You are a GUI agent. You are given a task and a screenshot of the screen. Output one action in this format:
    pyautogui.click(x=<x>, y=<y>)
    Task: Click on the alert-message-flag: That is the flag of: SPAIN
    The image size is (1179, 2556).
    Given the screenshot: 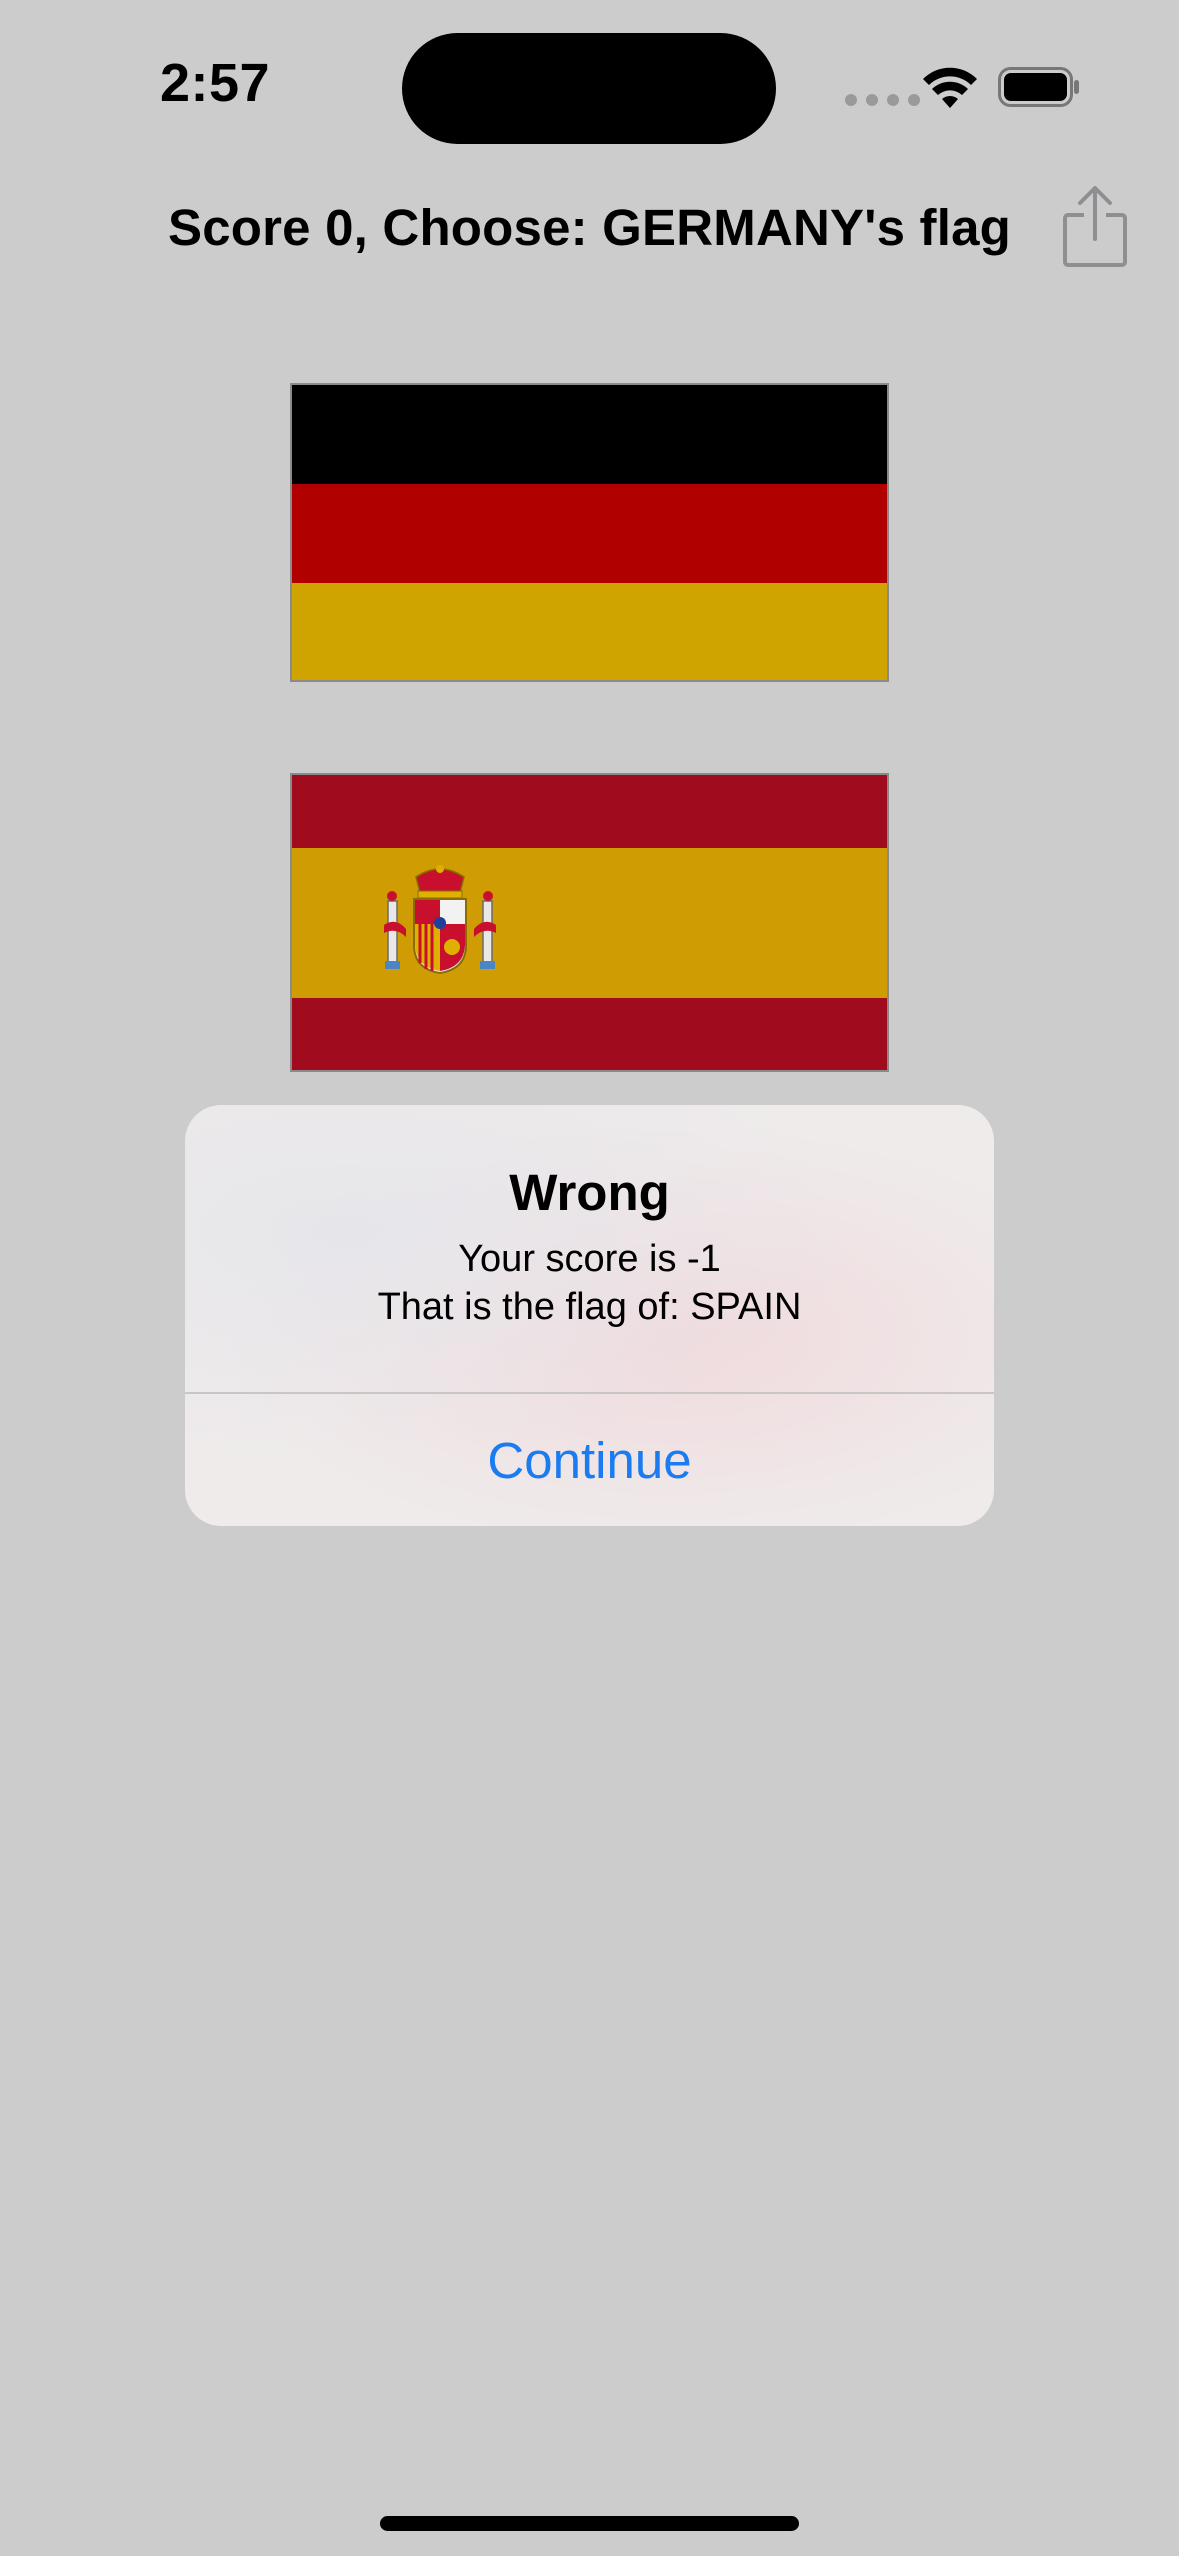 What is the action you would take?
    pyautogui.click(x=589, y=1307)
    